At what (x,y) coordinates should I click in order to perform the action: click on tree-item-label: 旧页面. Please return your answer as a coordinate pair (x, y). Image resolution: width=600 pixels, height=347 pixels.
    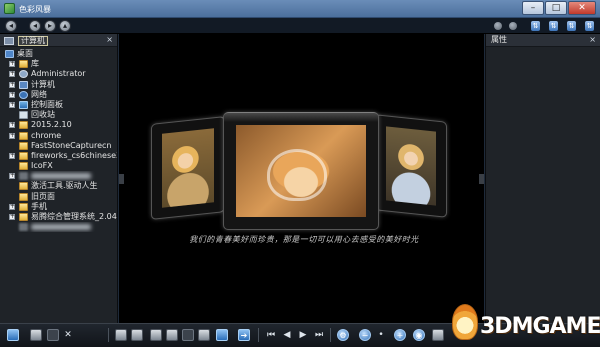
    Looking at the image, I should click on (43, 196).